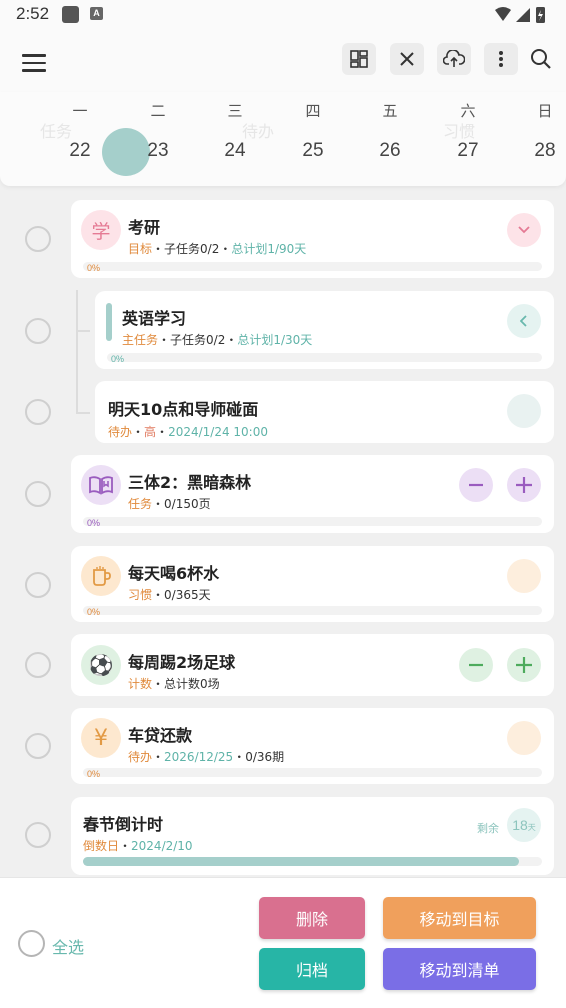 The image size is (566, 1008). Describe the element at coordinates (258, 131) in the screenshot. I see `ghost-tab-todo: 待办` at that location.